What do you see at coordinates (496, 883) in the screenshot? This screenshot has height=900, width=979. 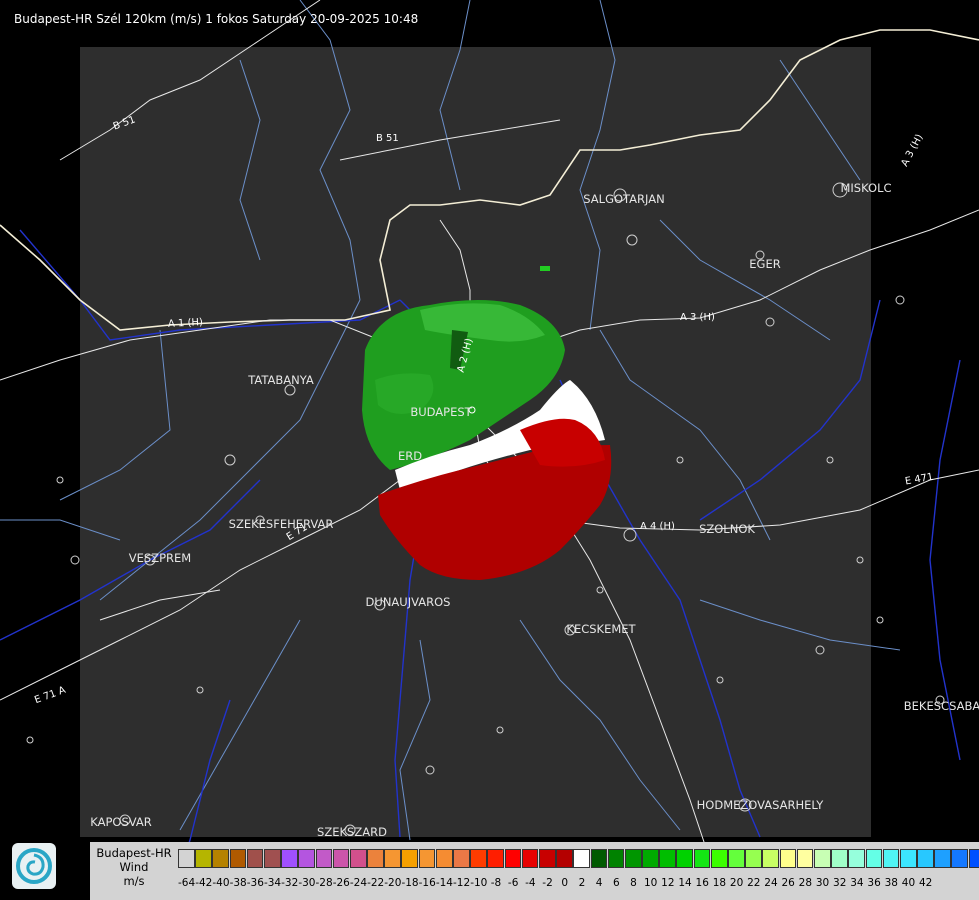 I see `legend-tick-label: -8` at bounding box center [496, 883].